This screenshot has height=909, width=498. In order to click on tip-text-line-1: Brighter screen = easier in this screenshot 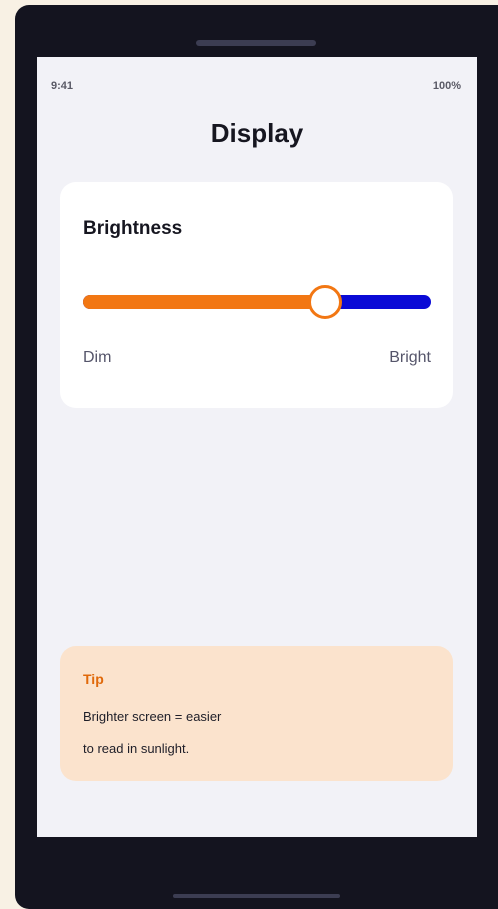, I will do `click(152, 716)`.